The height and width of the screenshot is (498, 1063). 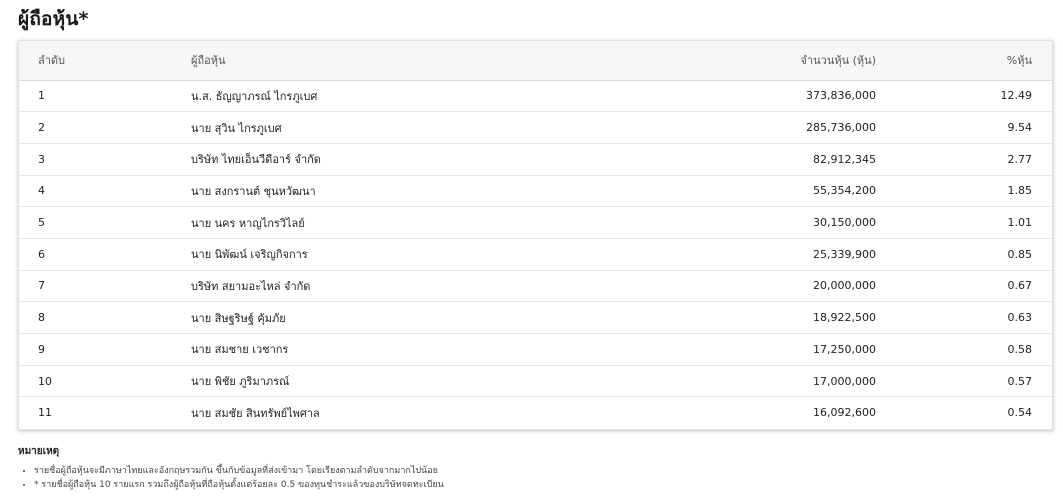 What do you see at coordinates (783, 286) in the screenshot?
I see `cell-shares: 20,000,000` at bounding box center [783, 286].